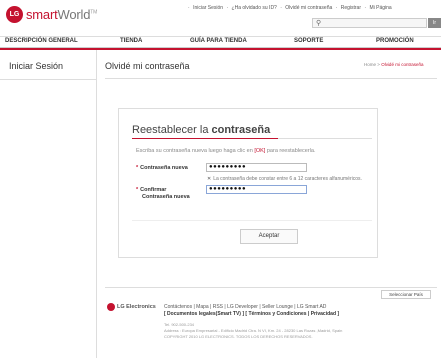  What do you see at coordinates (269, 236) in the screenshot?
I see `accept-button: Aceptar` at bounding box center [269, 236].